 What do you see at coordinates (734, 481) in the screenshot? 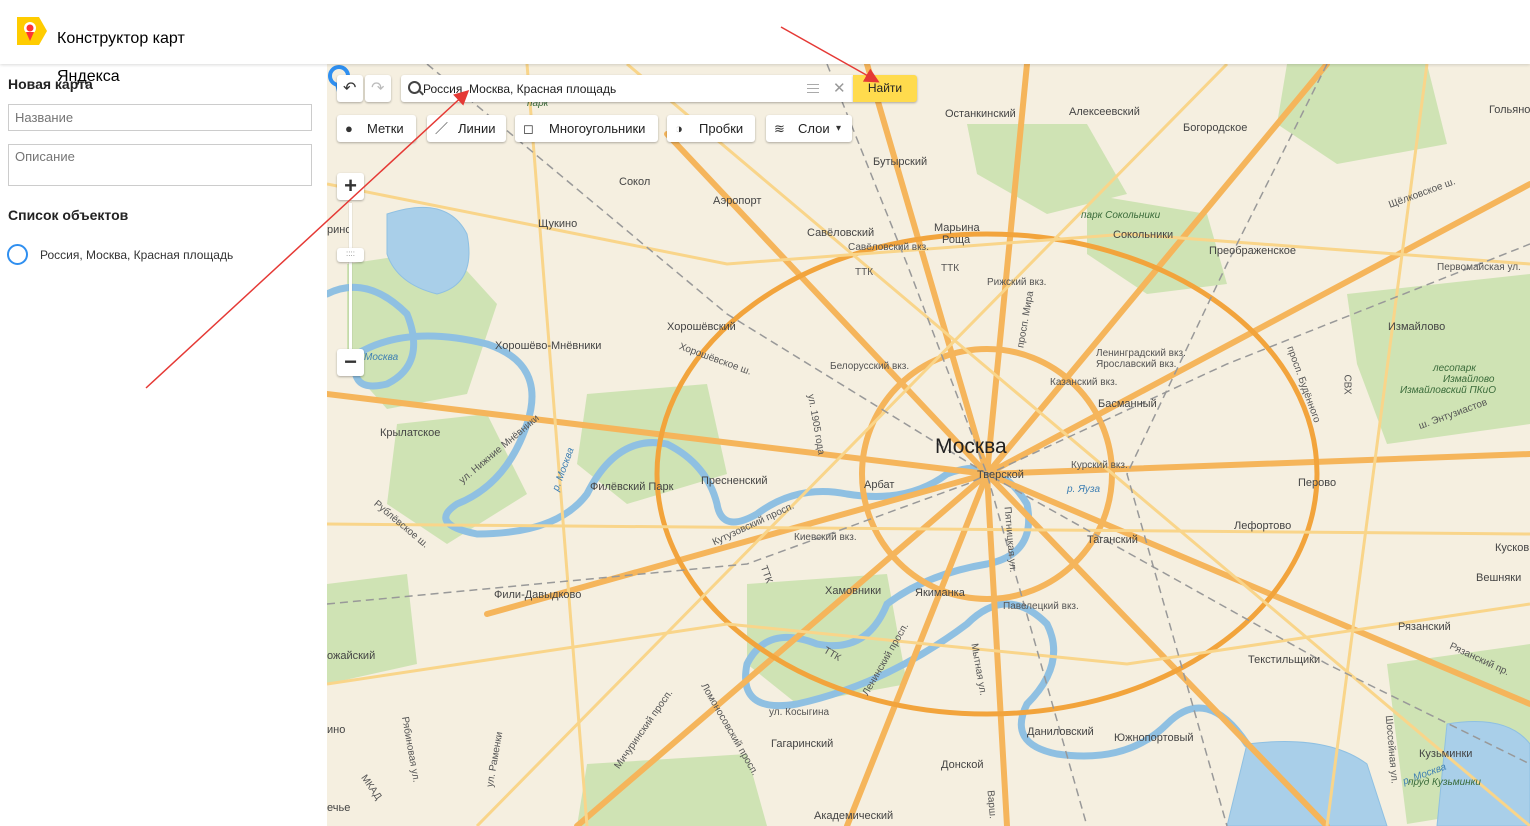
I see `district-label: Пресненский` at bounding box center [734, 481].